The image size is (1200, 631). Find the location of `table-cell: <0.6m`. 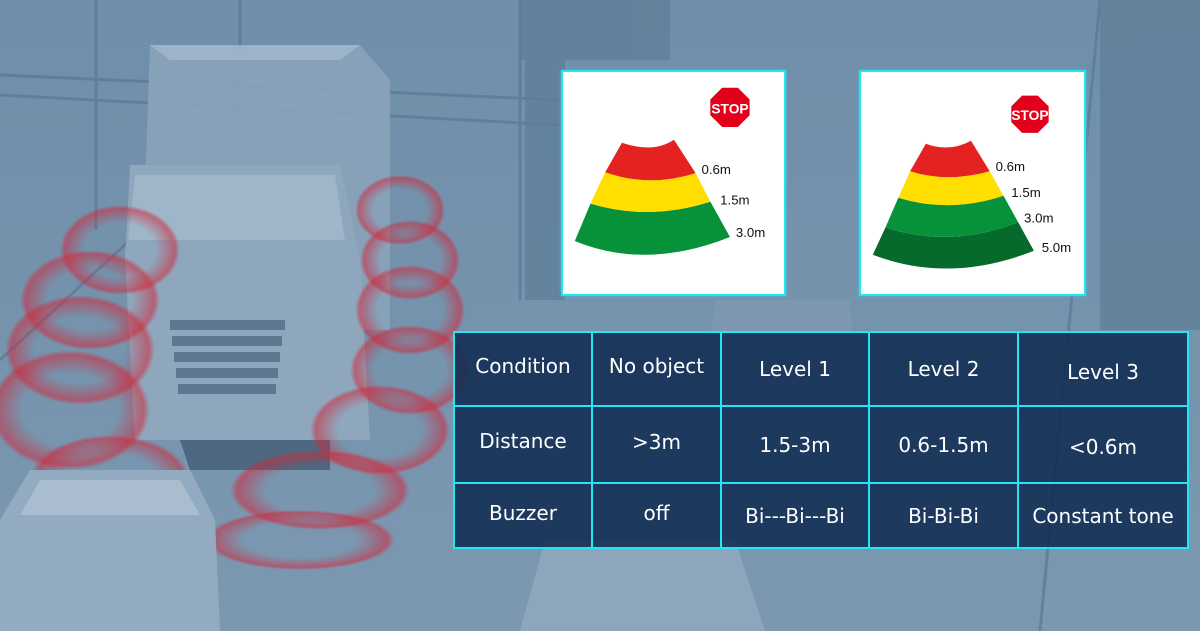

table-cell: <0.6m is located at coordinates (1102, 444).